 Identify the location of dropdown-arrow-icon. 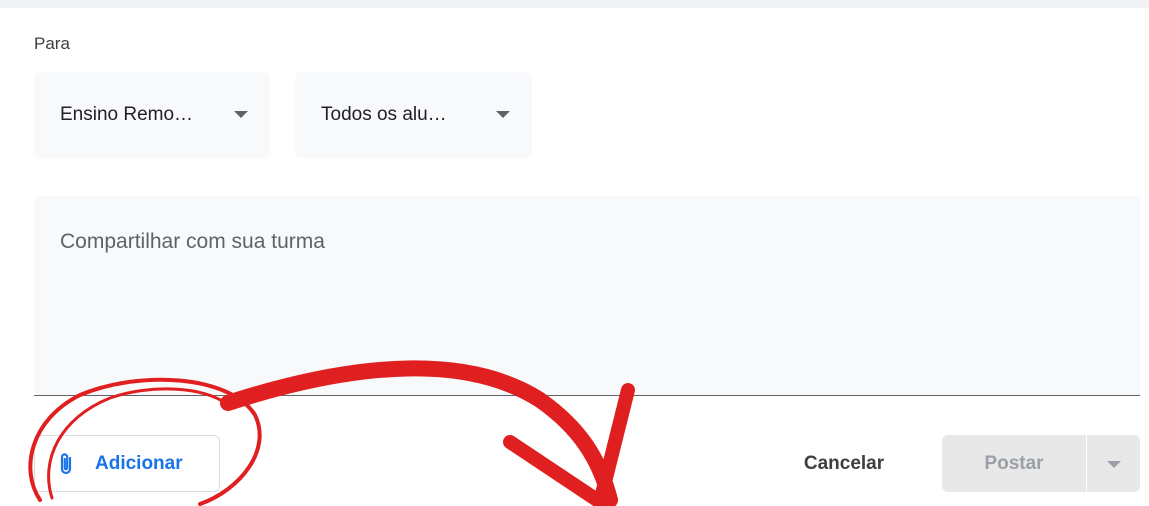
(1114, 464).